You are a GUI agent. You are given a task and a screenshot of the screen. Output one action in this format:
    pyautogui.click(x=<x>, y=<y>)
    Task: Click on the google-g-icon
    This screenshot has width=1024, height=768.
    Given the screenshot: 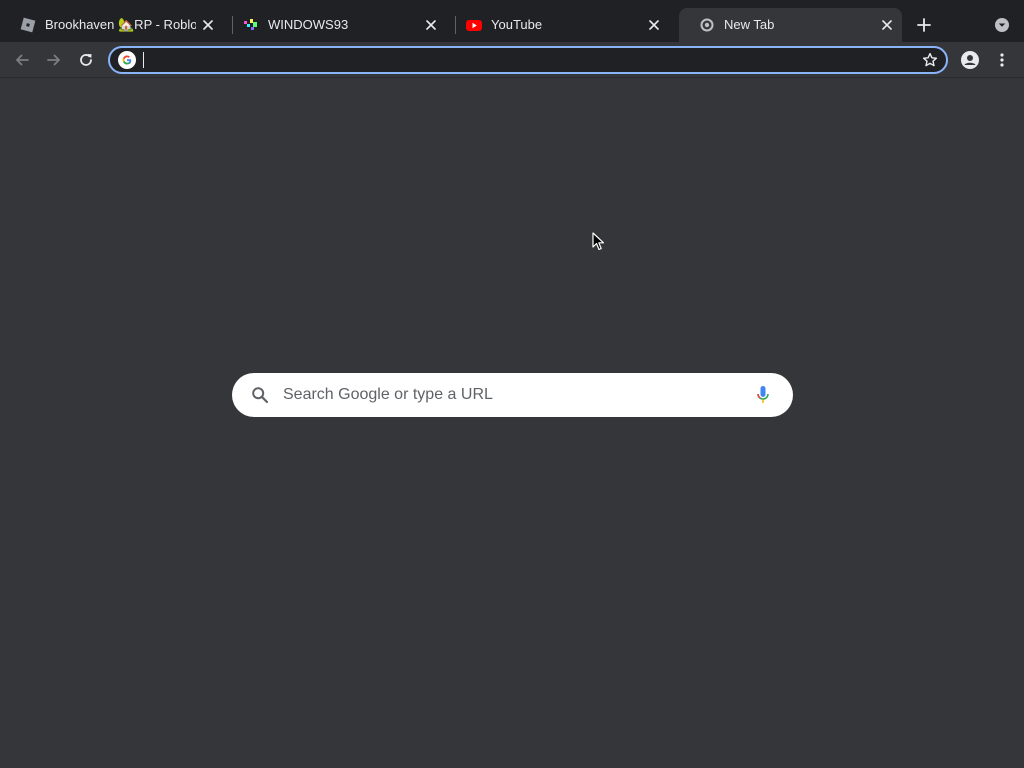 What is the action you would take?
    pyautogui.click(x=127, y=60)
    